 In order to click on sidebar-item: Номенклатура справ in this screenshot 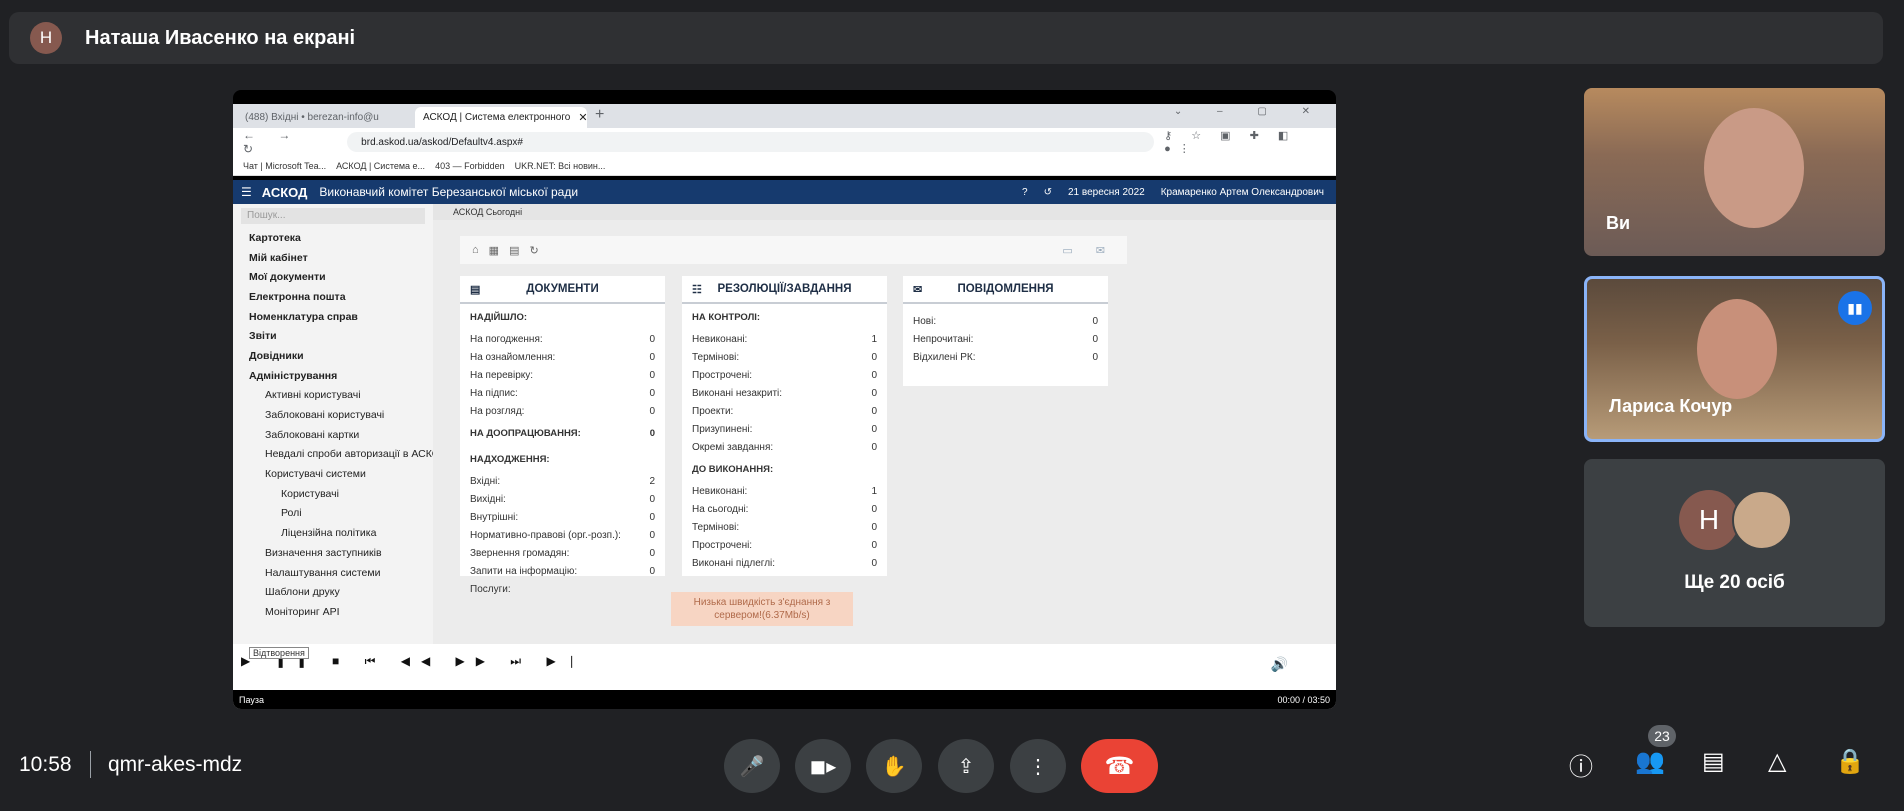, I will do `click(333, 317)`.